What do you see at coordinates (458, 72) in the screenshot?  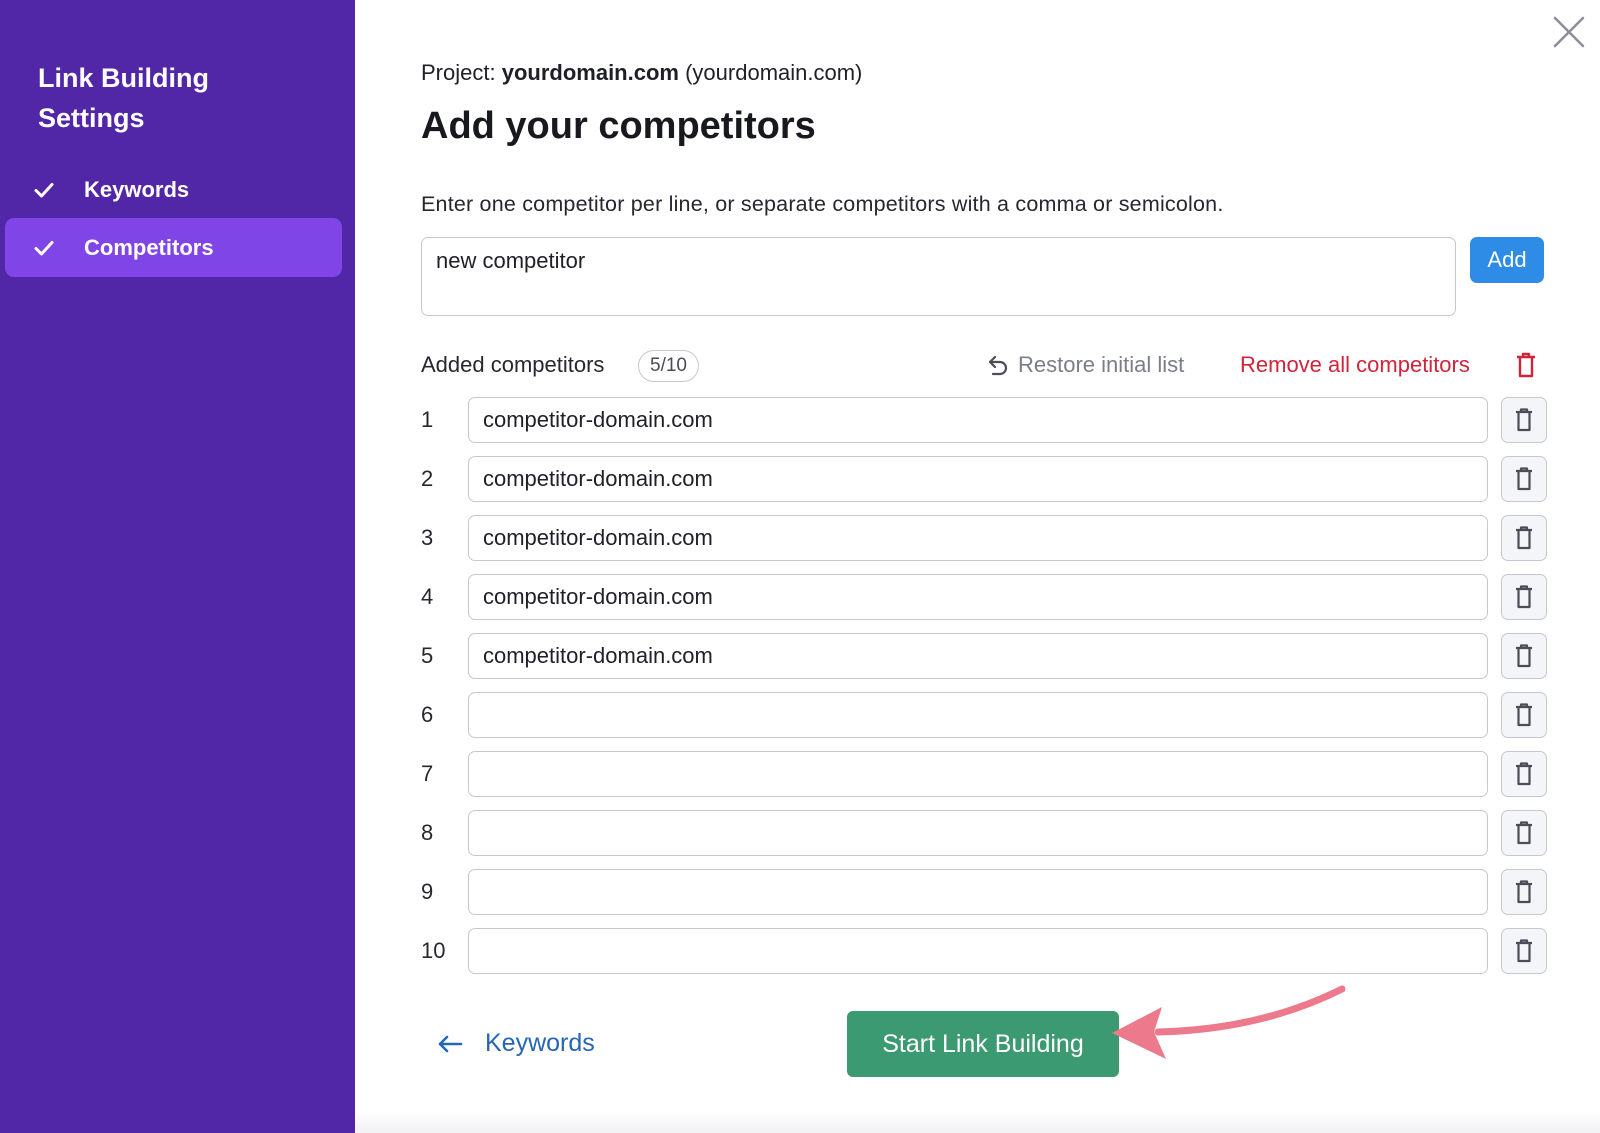 I see `project-prefix: Project:` at bounding box center [458, 72].